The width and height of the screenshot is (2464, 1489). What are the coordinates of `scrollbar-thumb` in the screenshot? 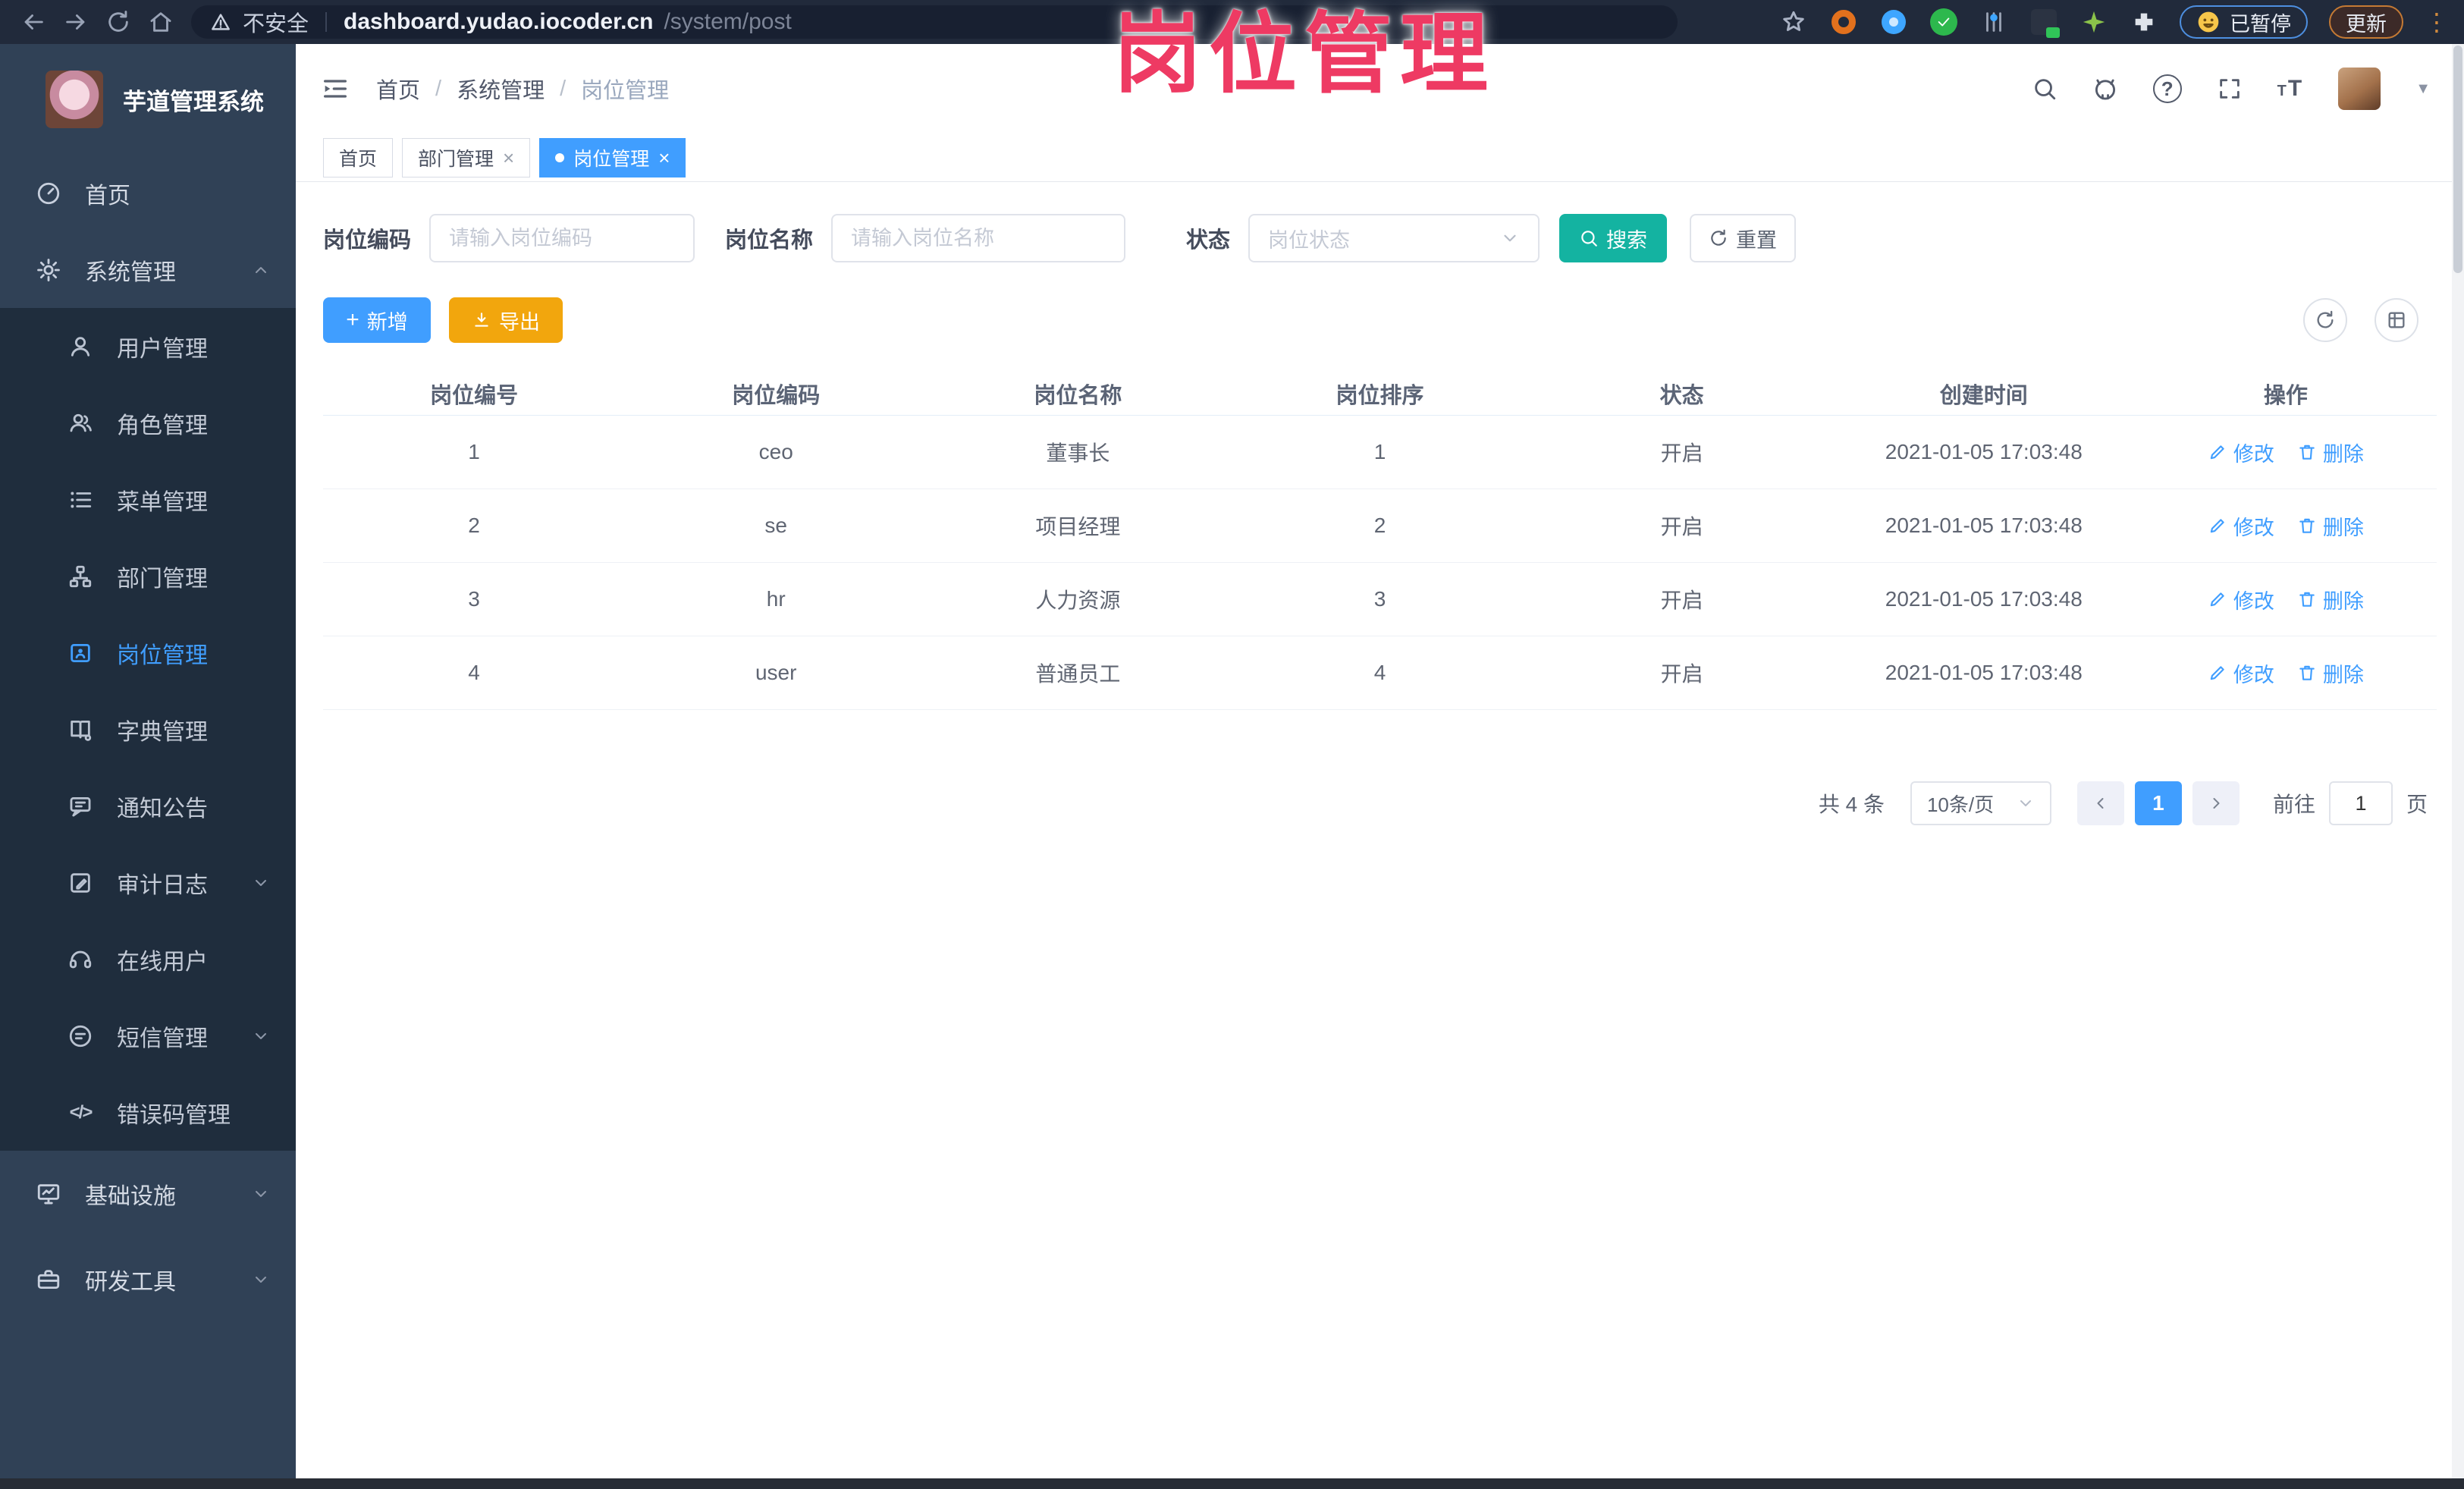 It's located at (2458, 159).